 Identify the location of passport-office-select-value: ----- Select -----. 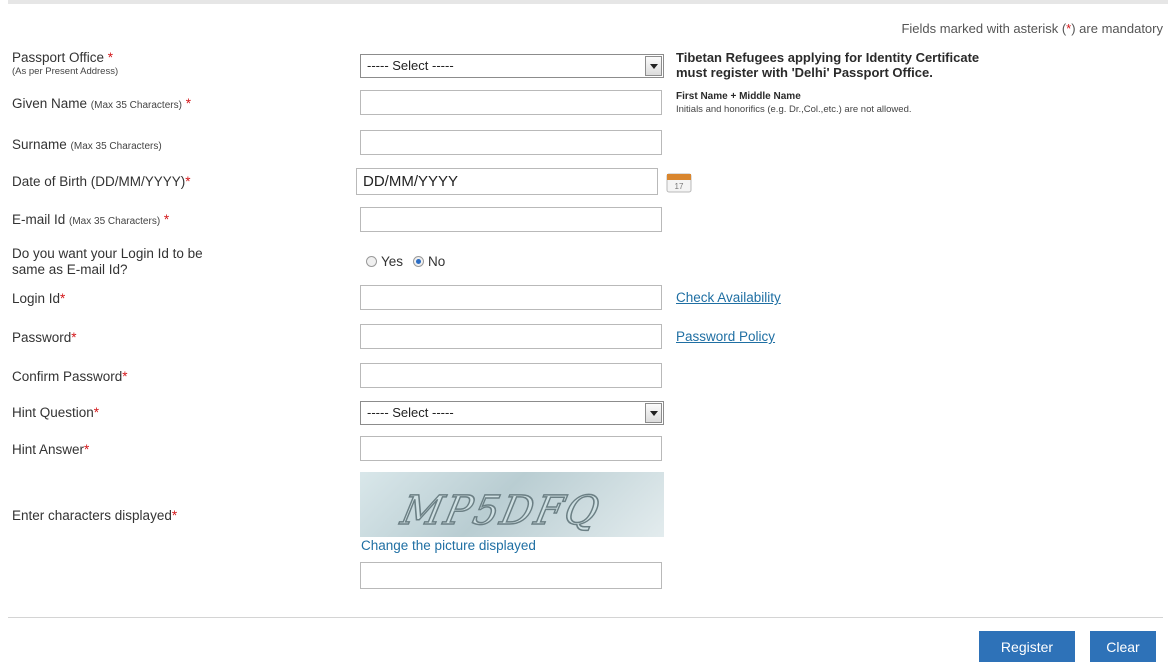
(410, 65).